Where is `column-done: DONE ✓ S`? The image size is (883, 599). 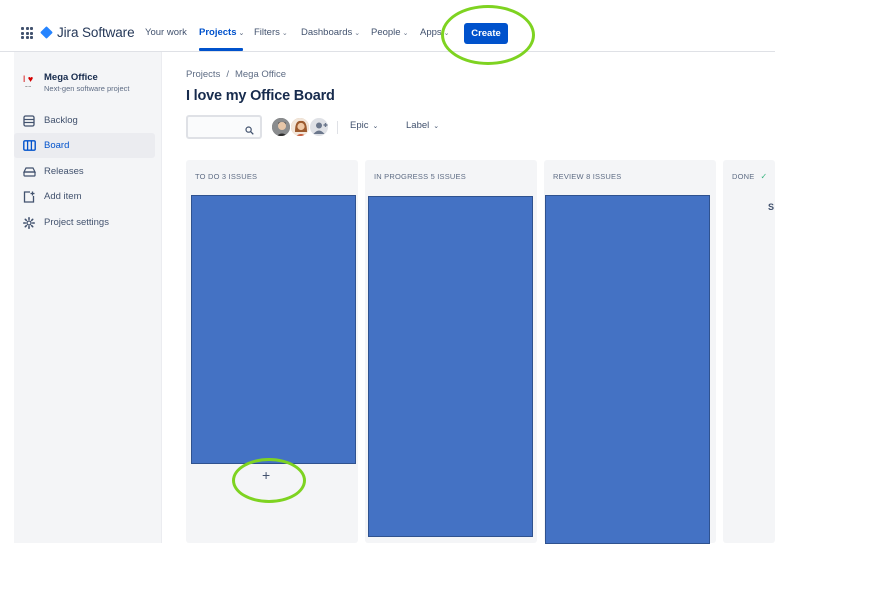
column-done: DONE ✓ S is located at coordinates (749, 351).